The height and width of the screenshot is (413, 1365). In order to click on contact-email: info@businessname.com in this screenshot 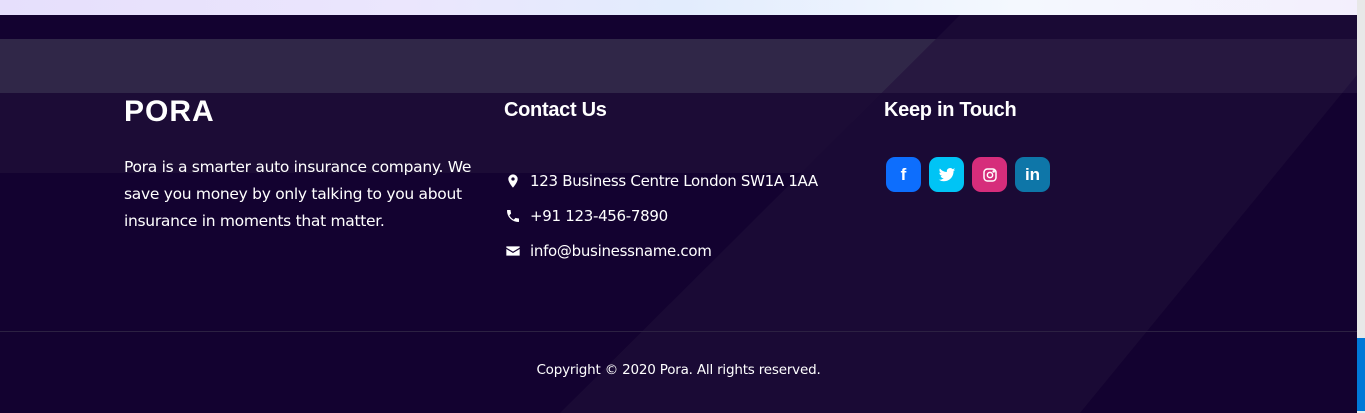, I will do `click(661, 250)`.